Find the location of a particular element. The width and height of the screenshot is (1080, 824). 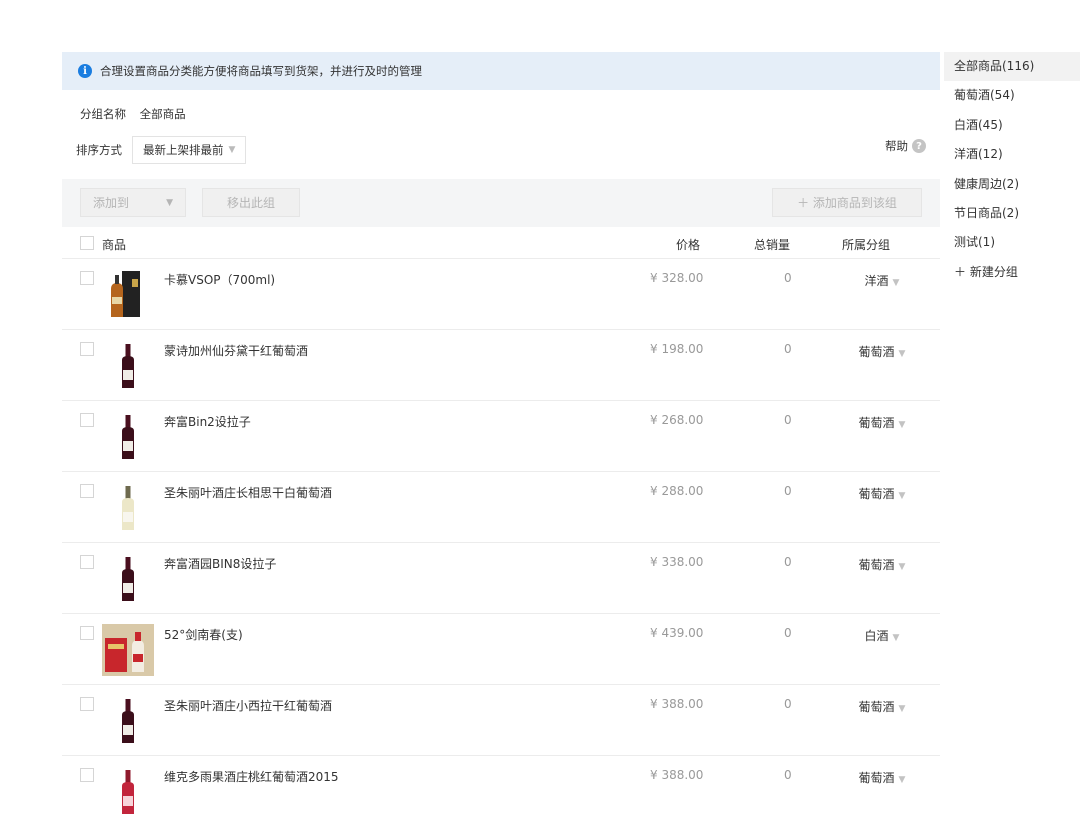

sort-select-value: 最新上架排最前 is located at coordinates (183, 150).